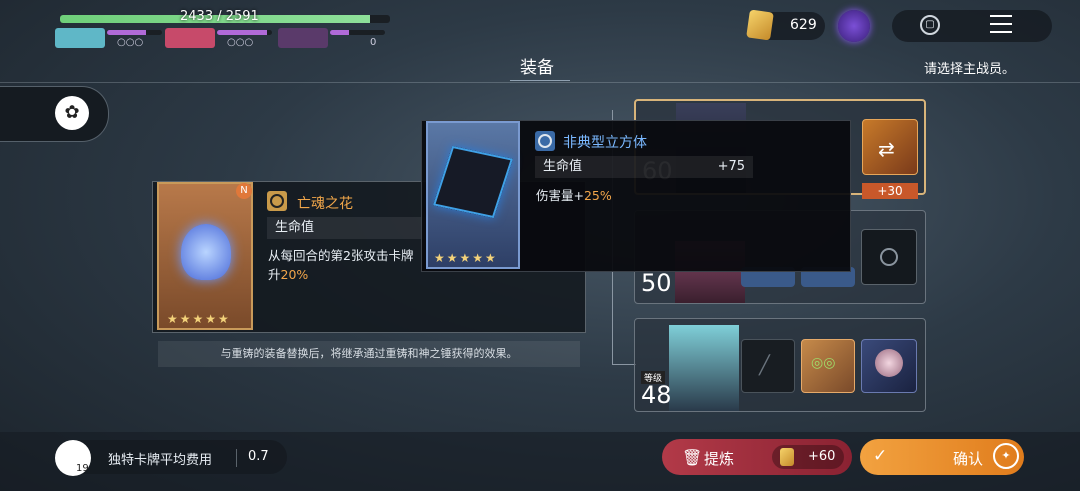 The width and height of the screenshot is (1080, 491). Describe the element at coordinates (236, 458) in the screenshot. I see `avg-cost-divider` at that location.